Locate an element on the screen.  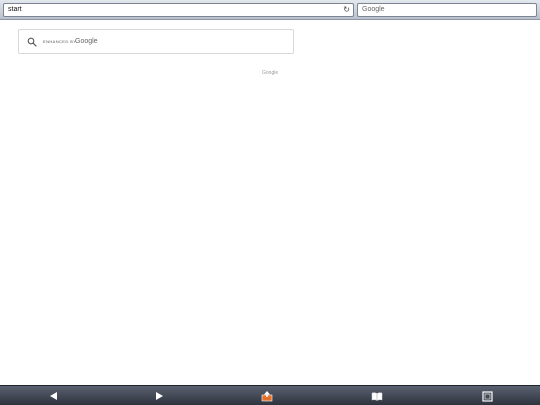
google-footer-label: Google is located at coordinates (270, 73).